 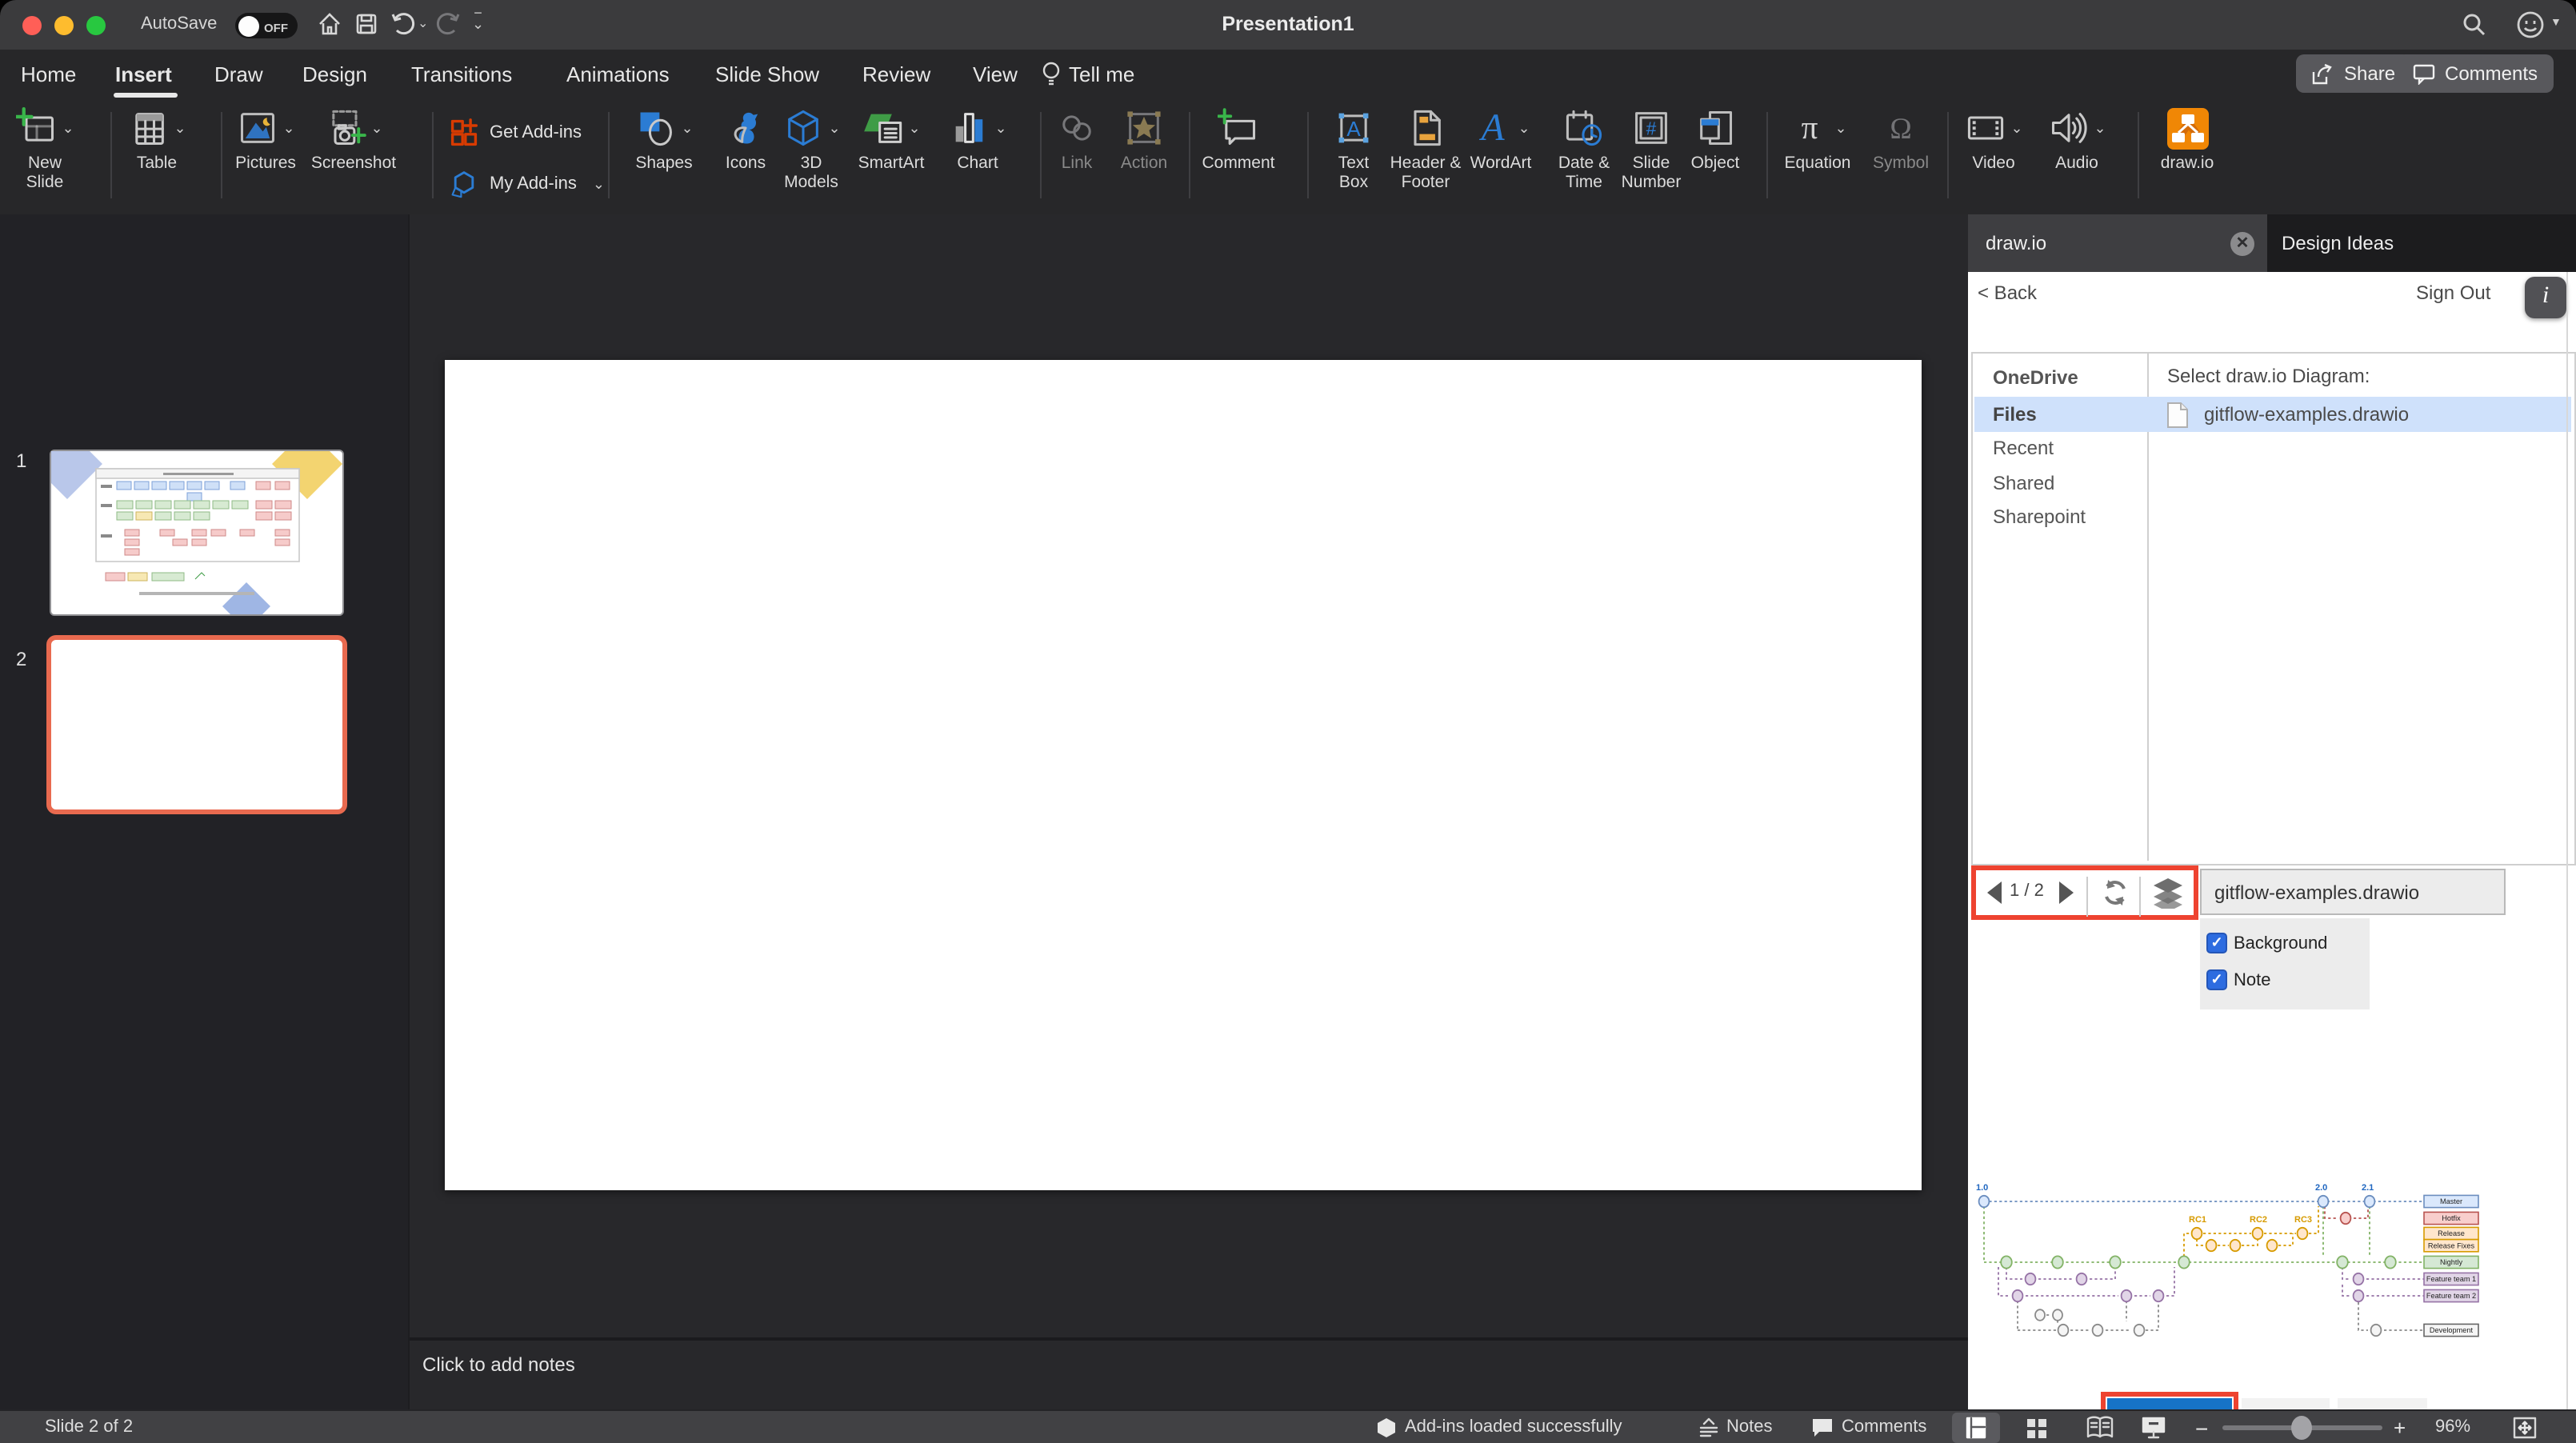 What do you see at coordinates (2301, 1428) in the screenshot?
I see `zoom-slider-thumb` at bounding box center [2301, 1428].